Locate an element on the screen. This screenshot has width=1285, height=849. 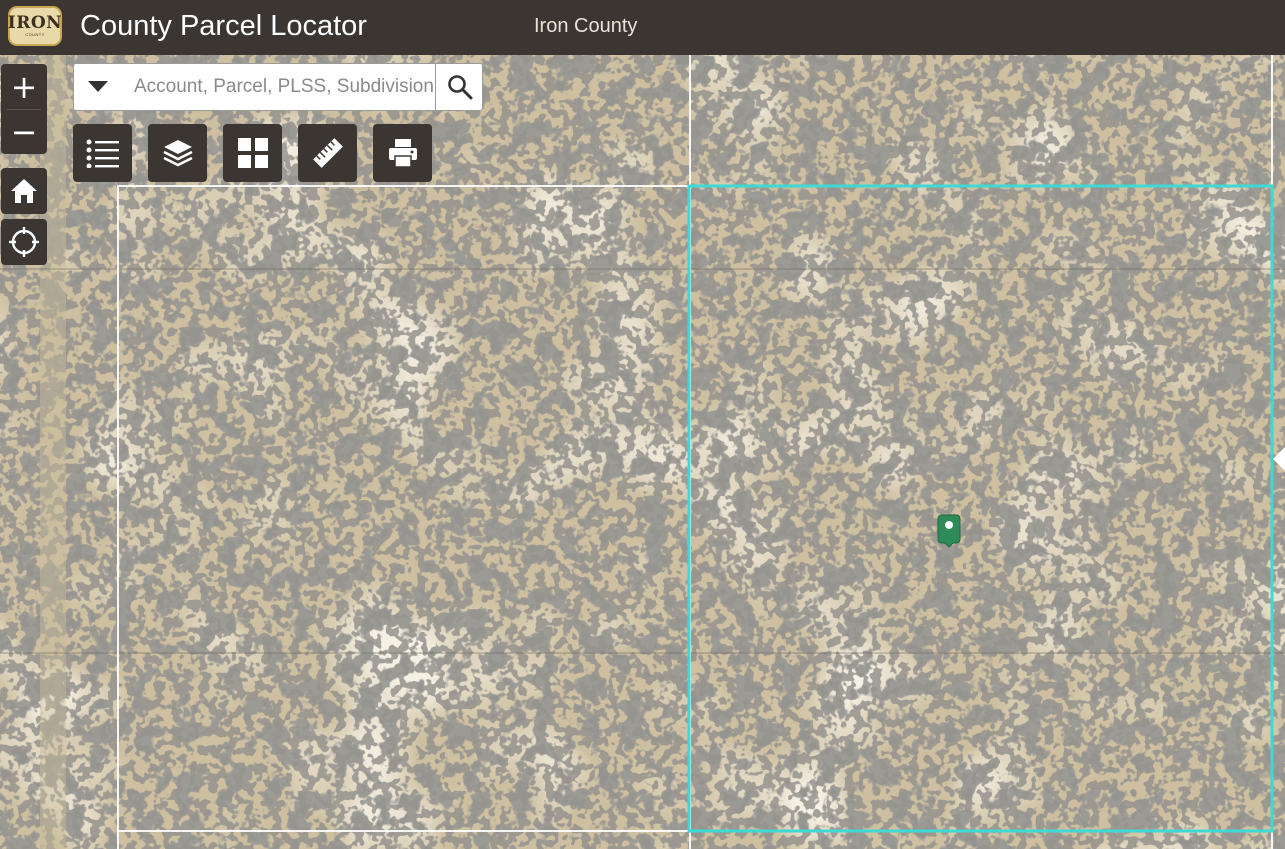
layers-button is located at coordinates (177, 153).